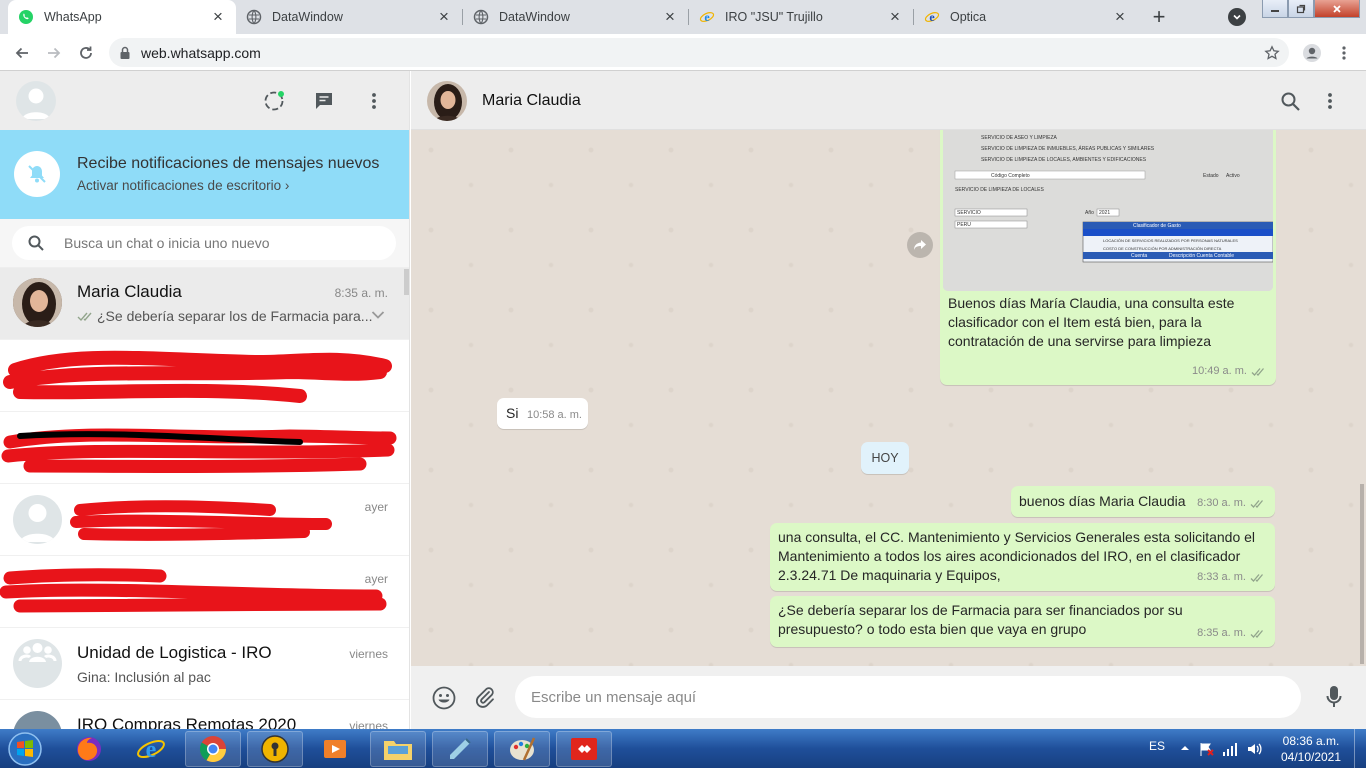 The height and width of the screenshot is (768, 1366). What do you see at coordinates (349, 17) in the screenshot?
I see `tab-datawindow-1: DataWindow ×` at bounding box center [349, 17].